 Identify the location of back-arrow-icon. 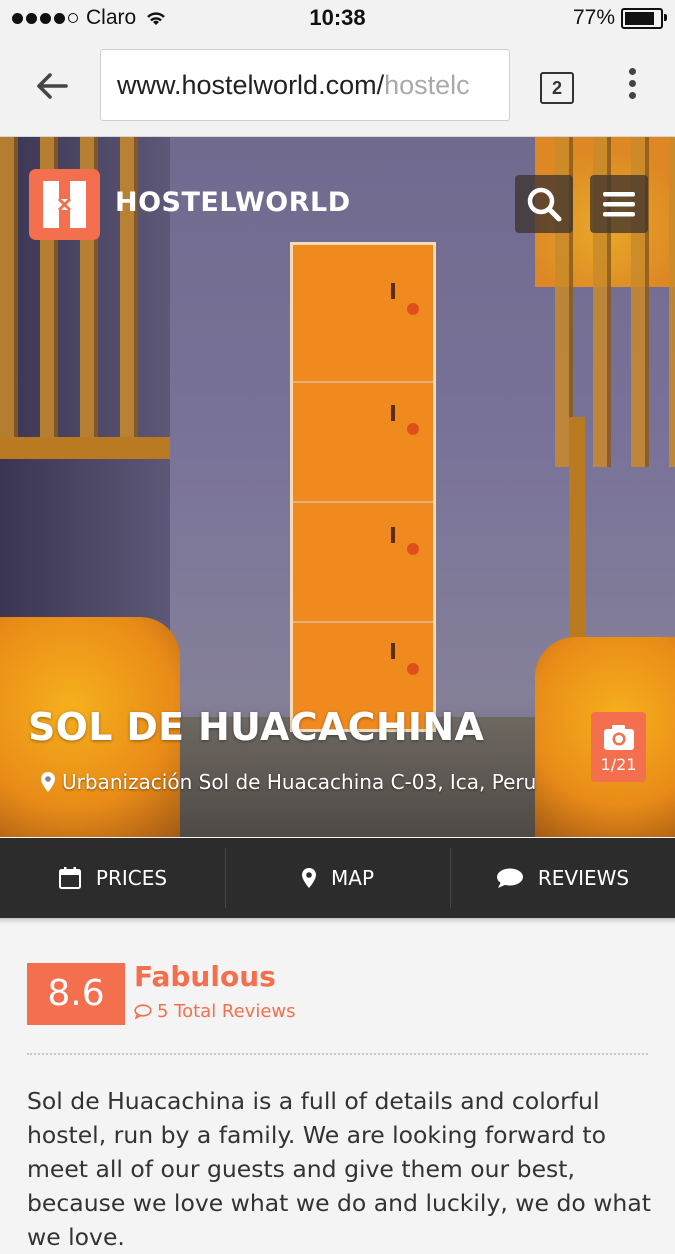
(52, 86).